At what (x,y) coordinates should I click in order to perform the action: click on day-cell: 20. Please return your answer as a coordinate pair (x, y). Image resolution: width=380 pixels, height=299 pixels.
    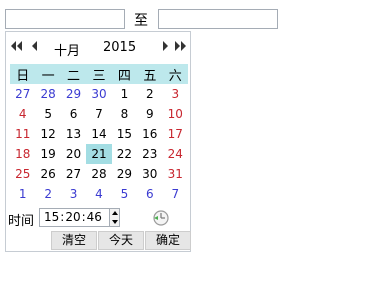
    Looking at the image, I should click on (73, 154).